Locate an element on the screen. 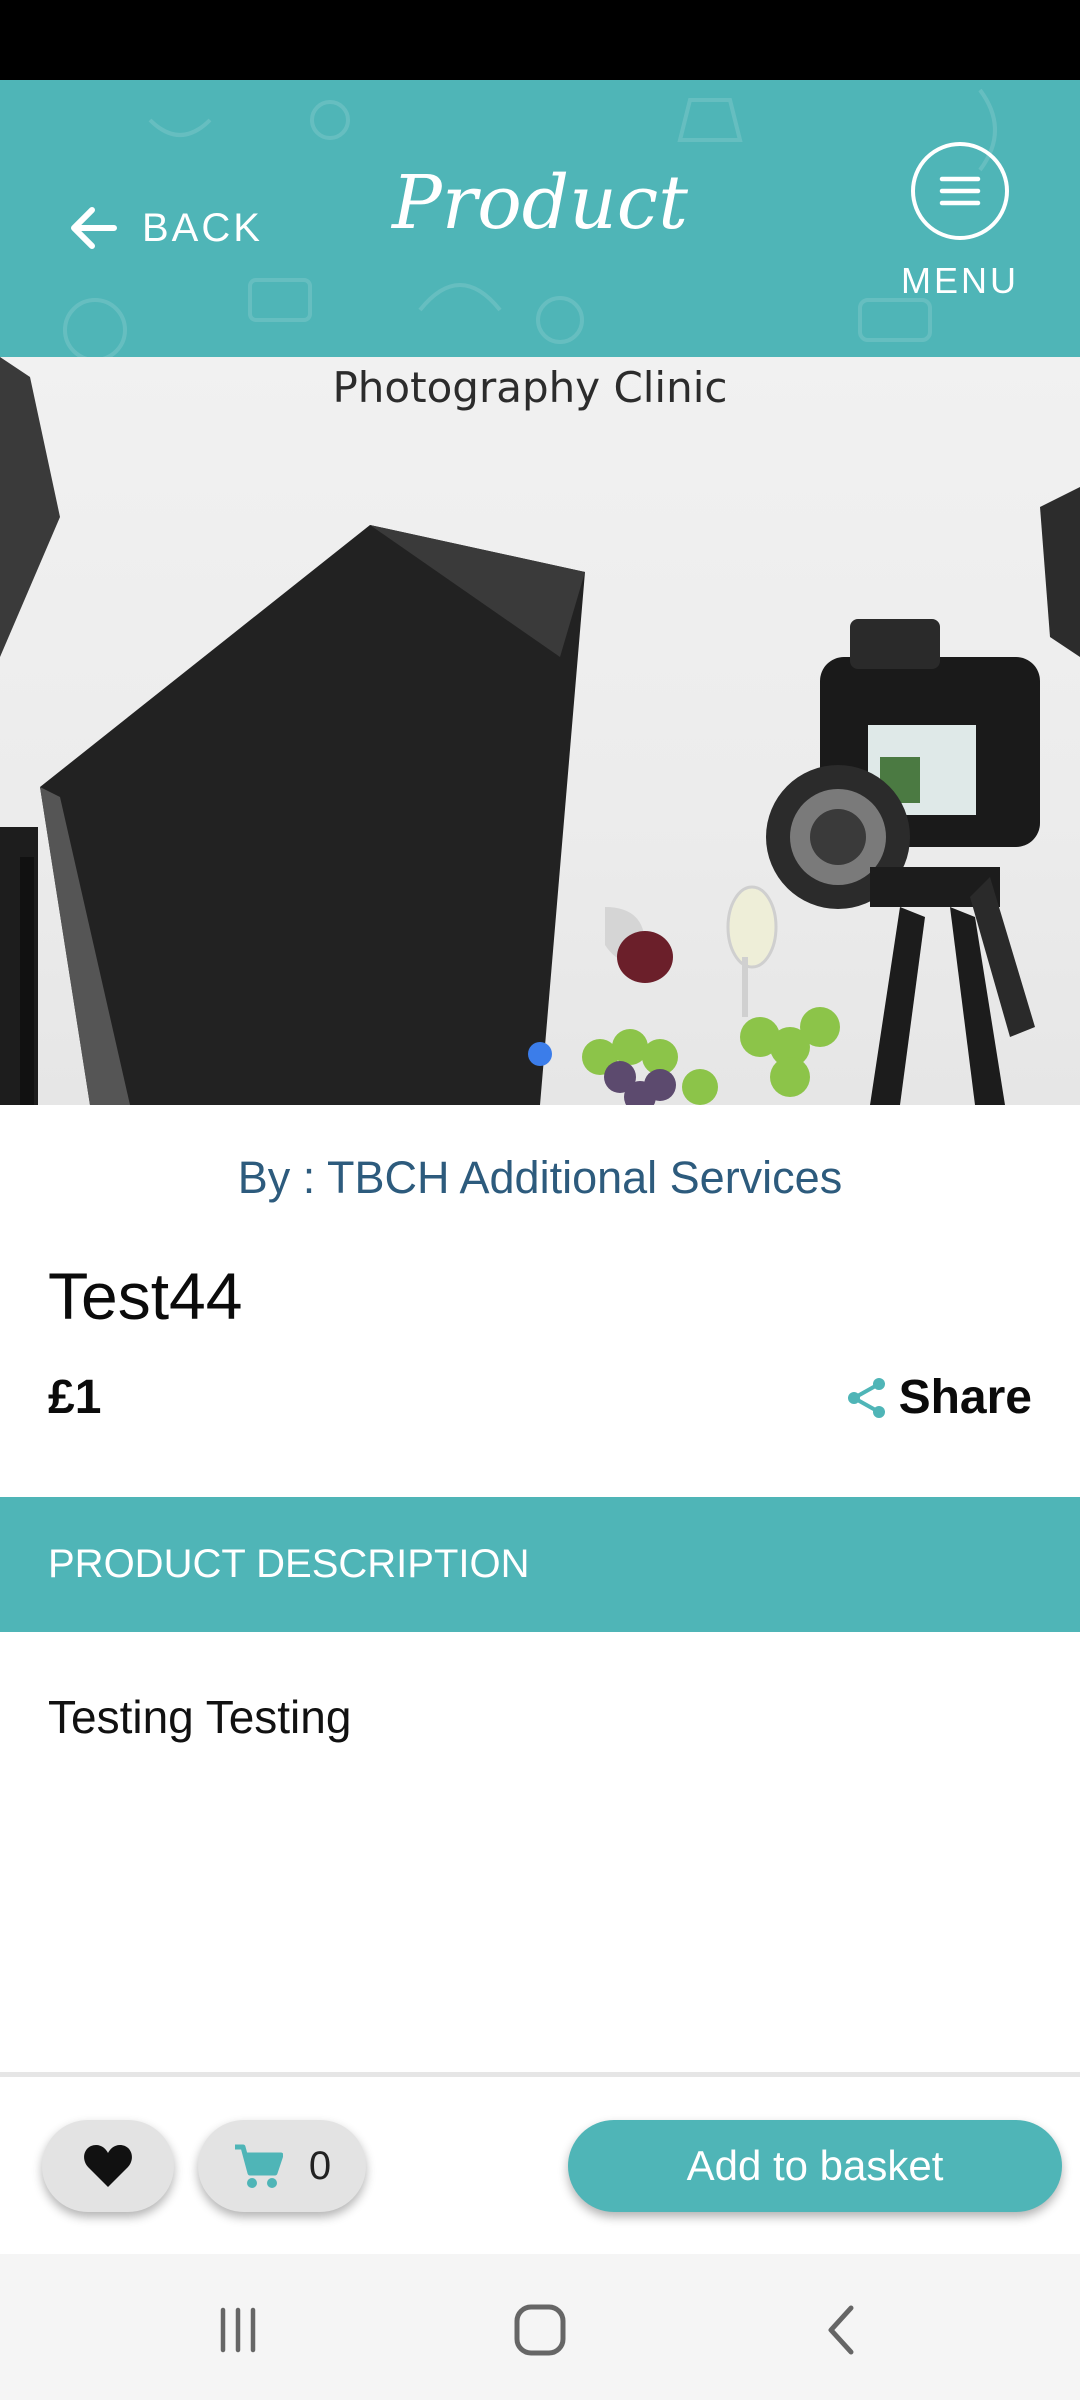  cart-icon is located at coordinates (258, 2166).